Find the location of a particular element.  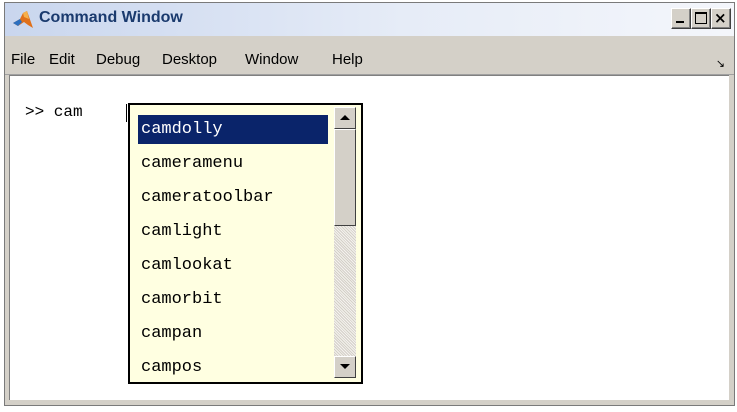

maximize-button is located at coordinates (701, 18).